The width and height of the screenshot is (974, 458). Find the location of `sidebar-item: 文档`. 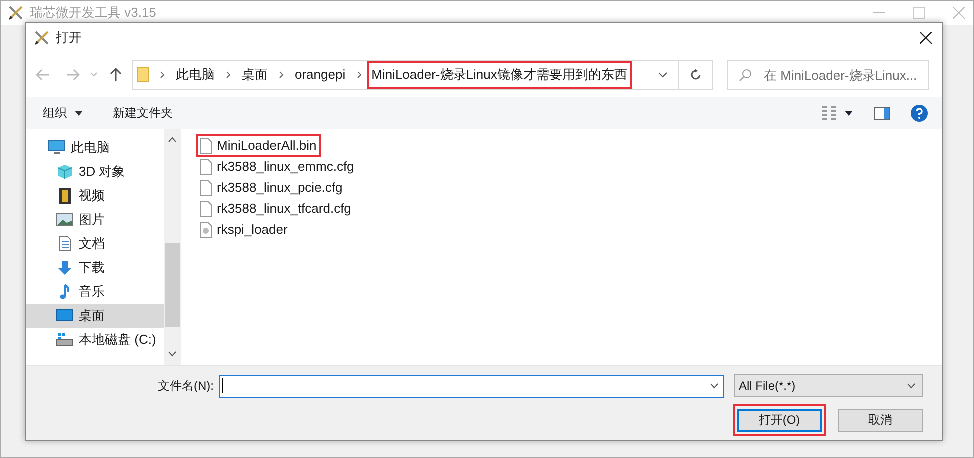

sidebar-item: 文档 is located at coordinates (95, 244).